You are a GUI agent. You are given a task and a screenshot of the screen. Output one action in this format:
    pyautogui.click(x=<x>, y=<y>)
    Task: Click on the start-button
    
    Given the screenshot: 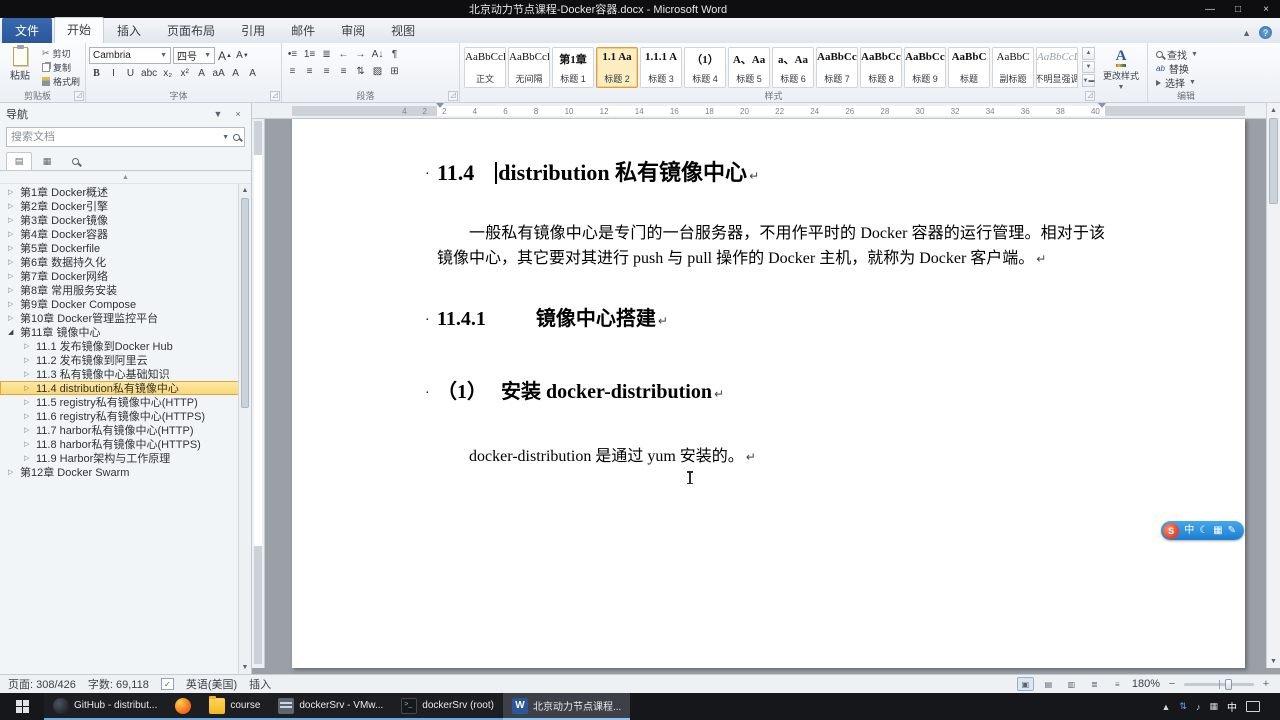 What is the action you would take?
    pyautogui.click(x=22, y=706)
    